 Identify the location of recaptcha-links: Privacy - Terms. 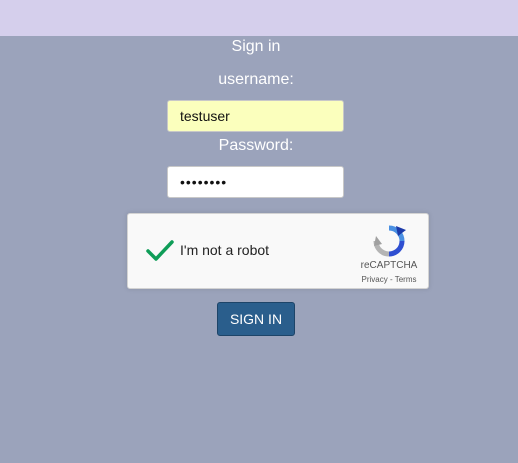
(389, 279).